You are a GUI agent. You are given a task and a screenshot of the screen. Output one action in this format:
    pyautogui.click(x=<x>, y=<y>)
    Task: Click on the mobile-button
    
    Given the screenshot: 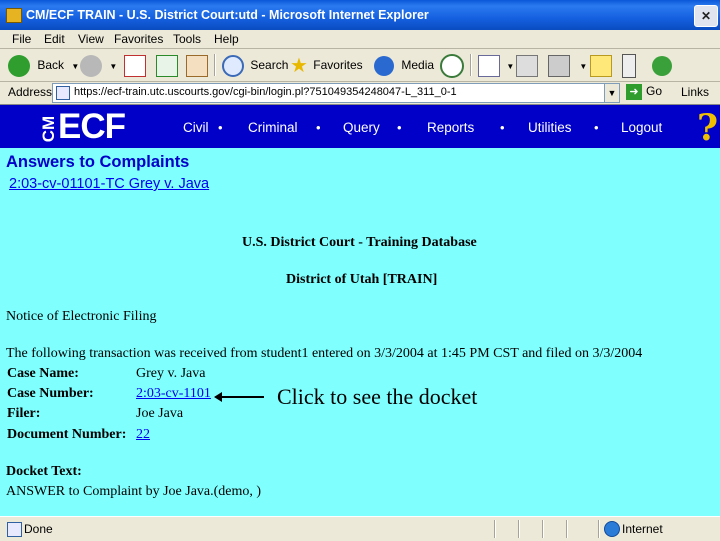 What is the action you would take?
    pyautogui.click(x=629, y=65)
    